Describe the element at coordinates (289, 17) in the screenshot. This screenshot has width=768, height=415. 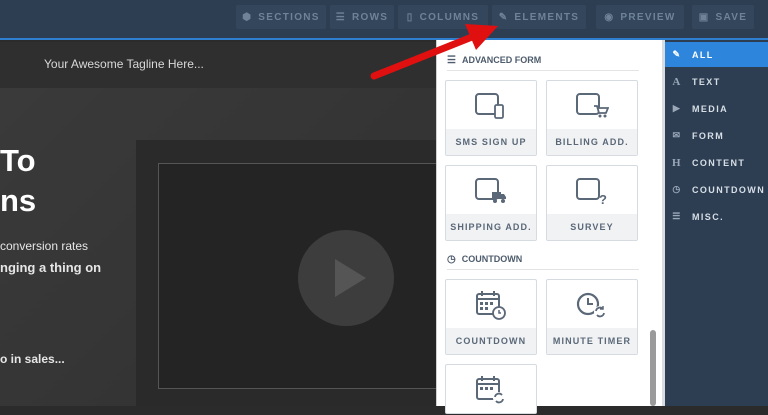
I see `sections-label: SECTIONS` at that location.